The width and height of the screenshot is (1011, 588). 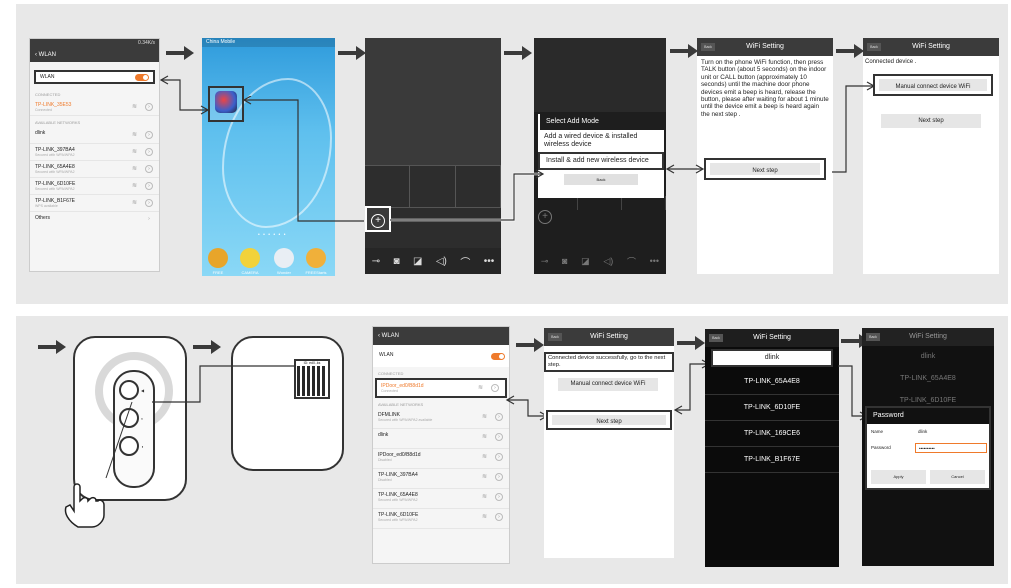 I want to click on status-bar: 0.34K/s, so click(x=94, y=43).